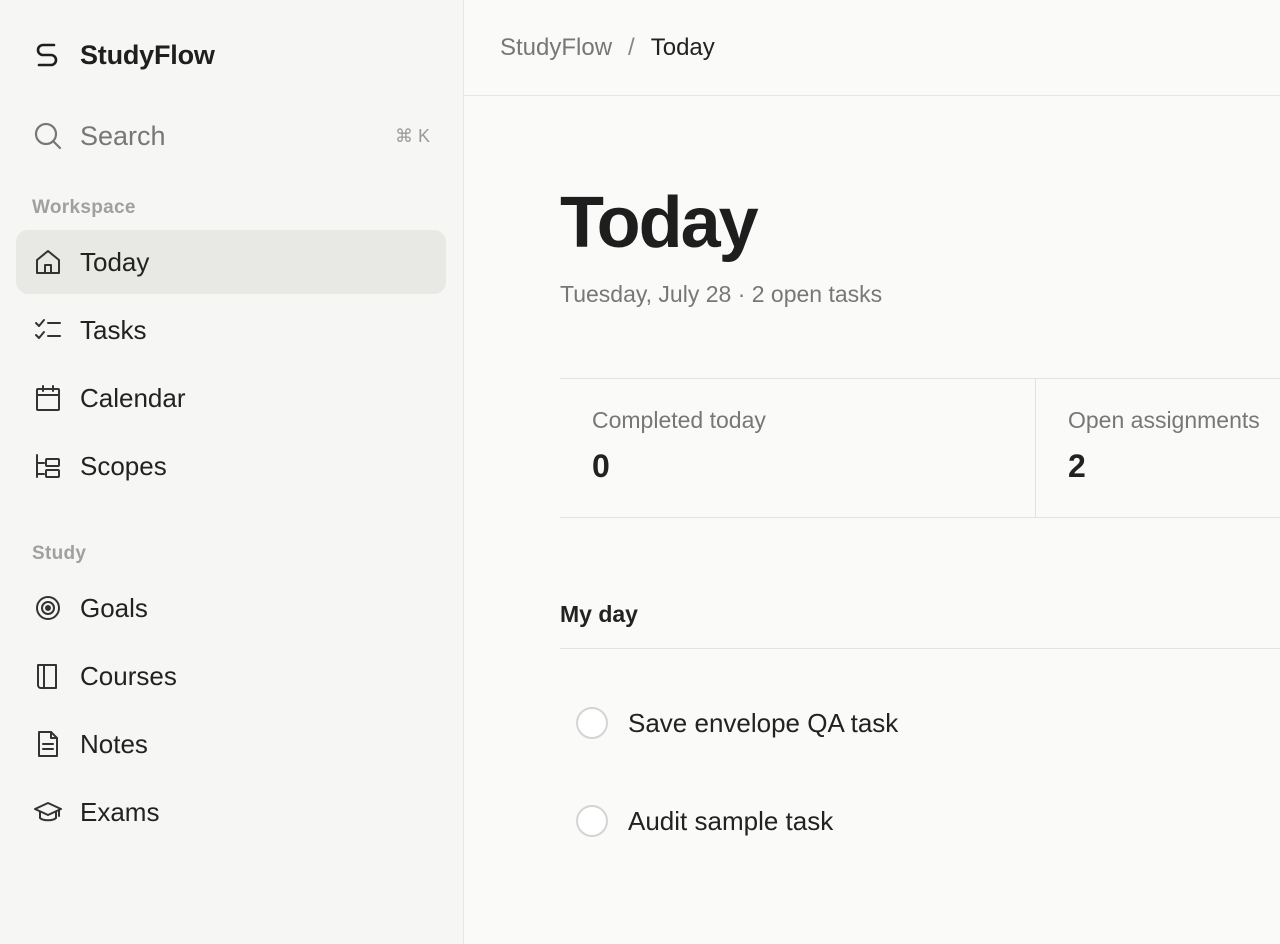 The width and height of the screenshot is (1280, 944). I want to click on breadcrumb: StudyFlow / Today, so click(872, 48).